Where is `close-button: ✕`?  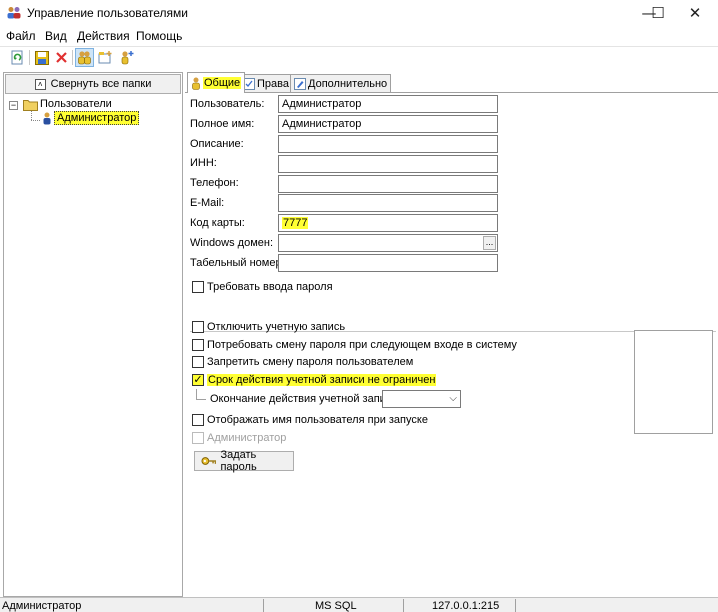 close-button: ✕ is located at coordinates (695, 13).